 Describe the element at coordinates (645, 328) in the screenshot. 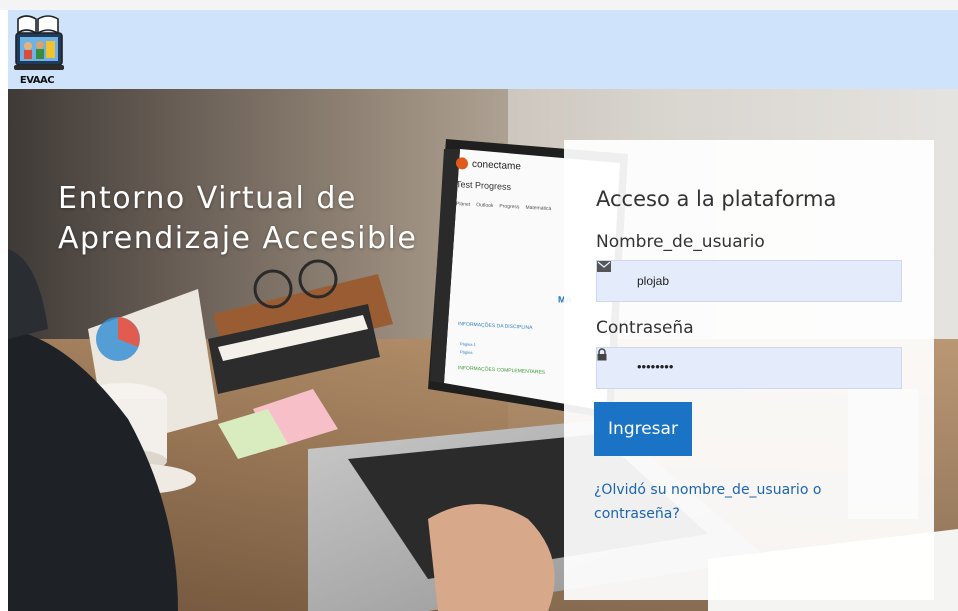

I see `password-label: Contraseña` at that location.